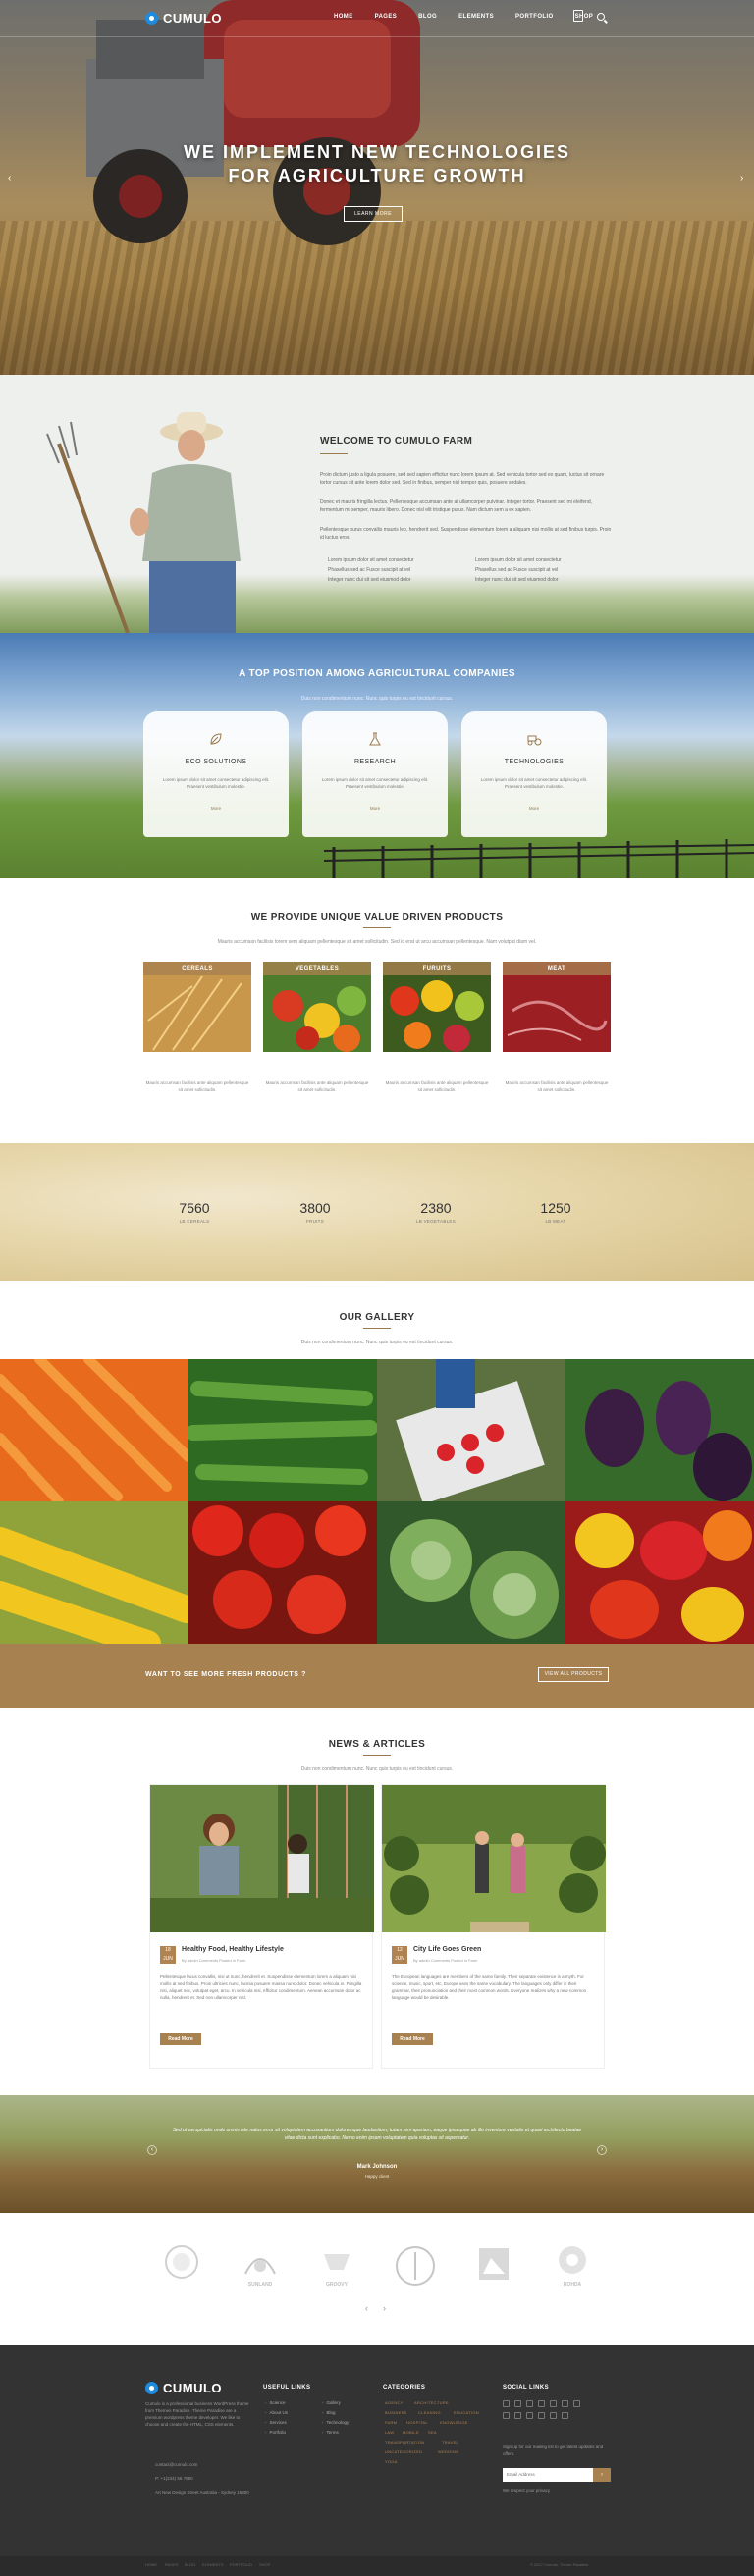 The height and width of the screenshot is (2576, 754). Describe the element at coordinates (476, 17) in the screenshot. I see `menu-item-elements: ELEMENTS` at that location.